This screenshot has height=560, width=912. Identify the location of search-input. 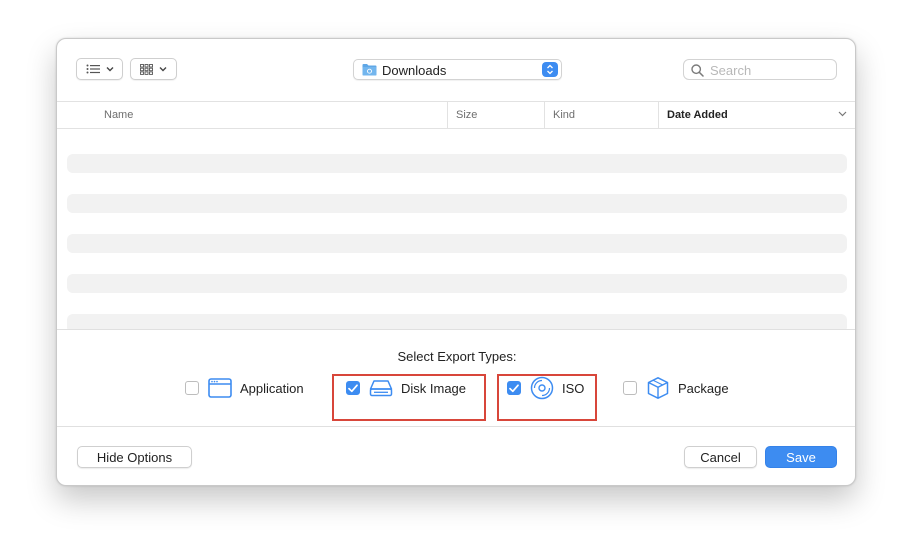
(770, 70).